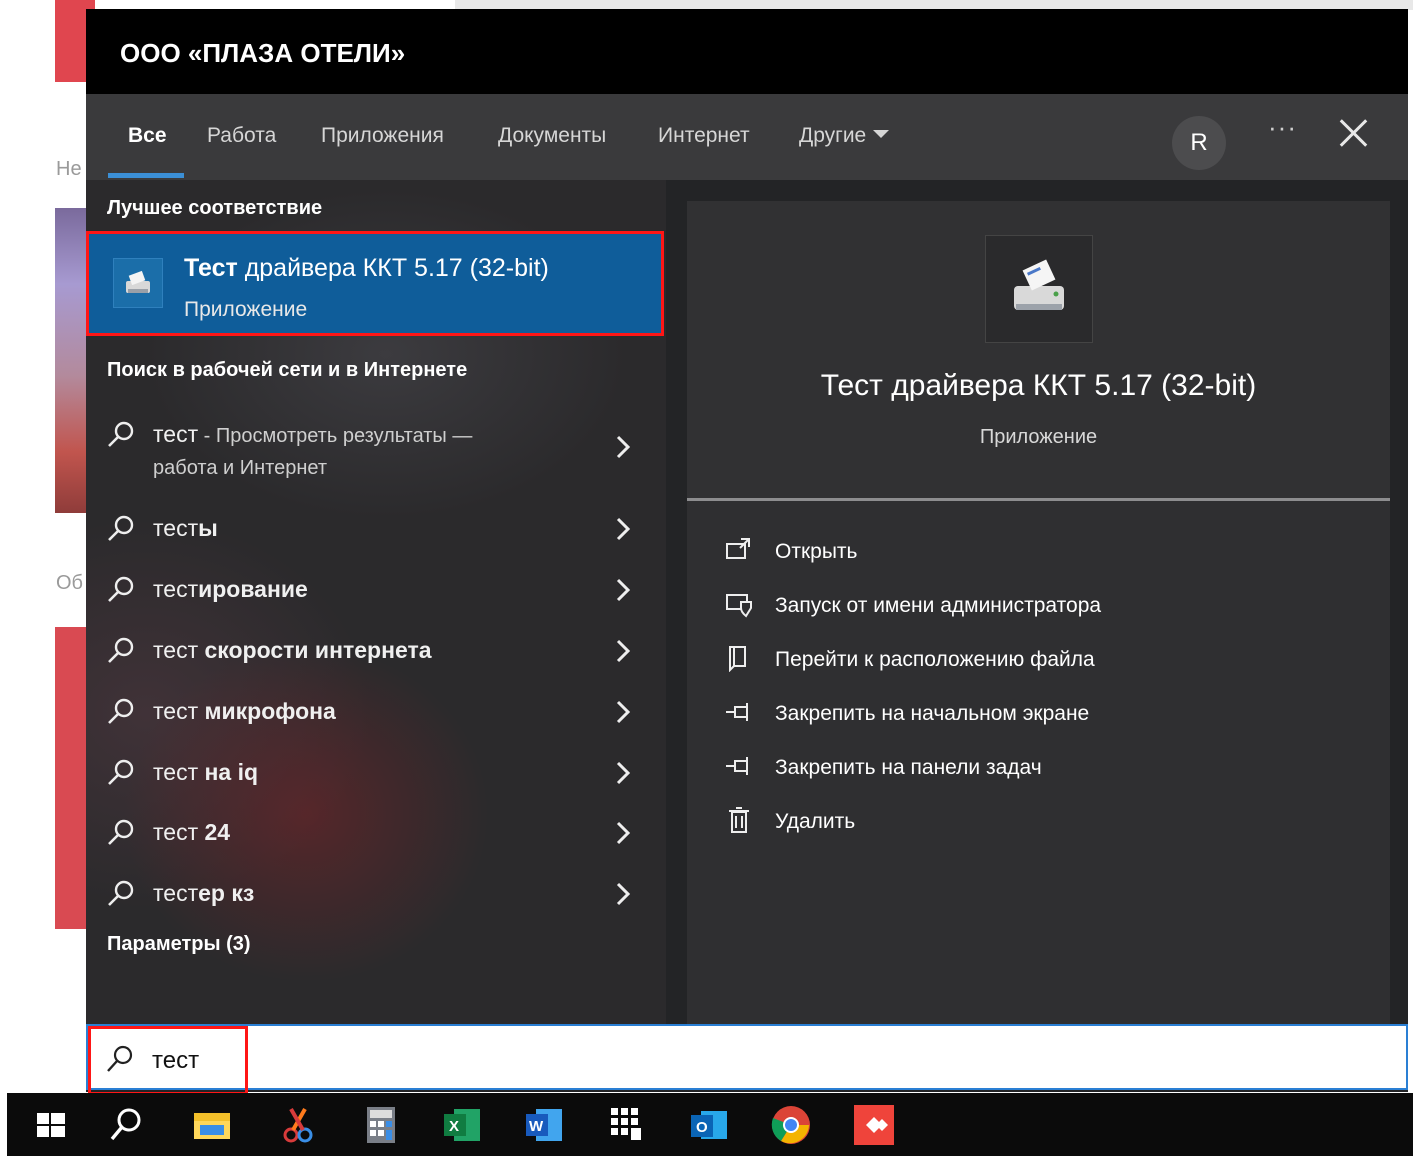  What do you see at coordinates (212, 1125) in the screenshot?
I see `file-explorer-icon` at bounding box center [212, 1125].